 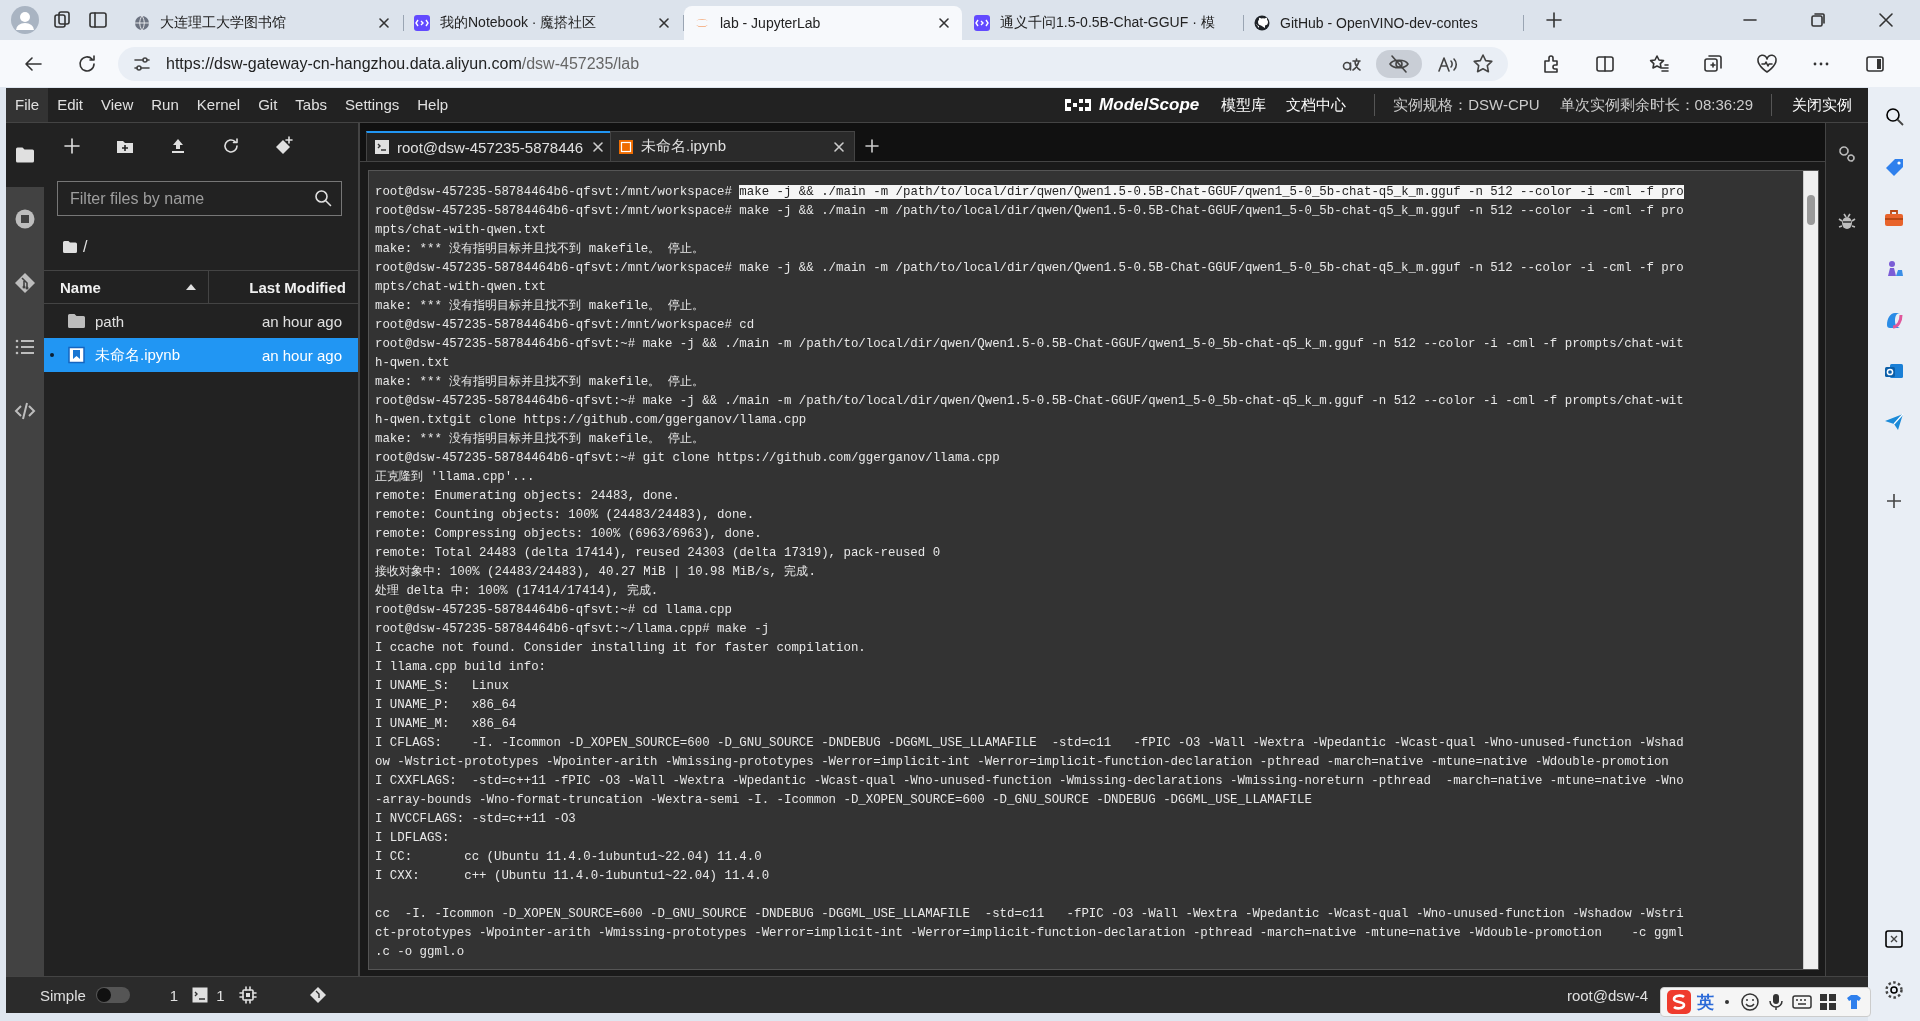 I want to click on file-name: 未命名.ipynb, so click(x=138, y=355).